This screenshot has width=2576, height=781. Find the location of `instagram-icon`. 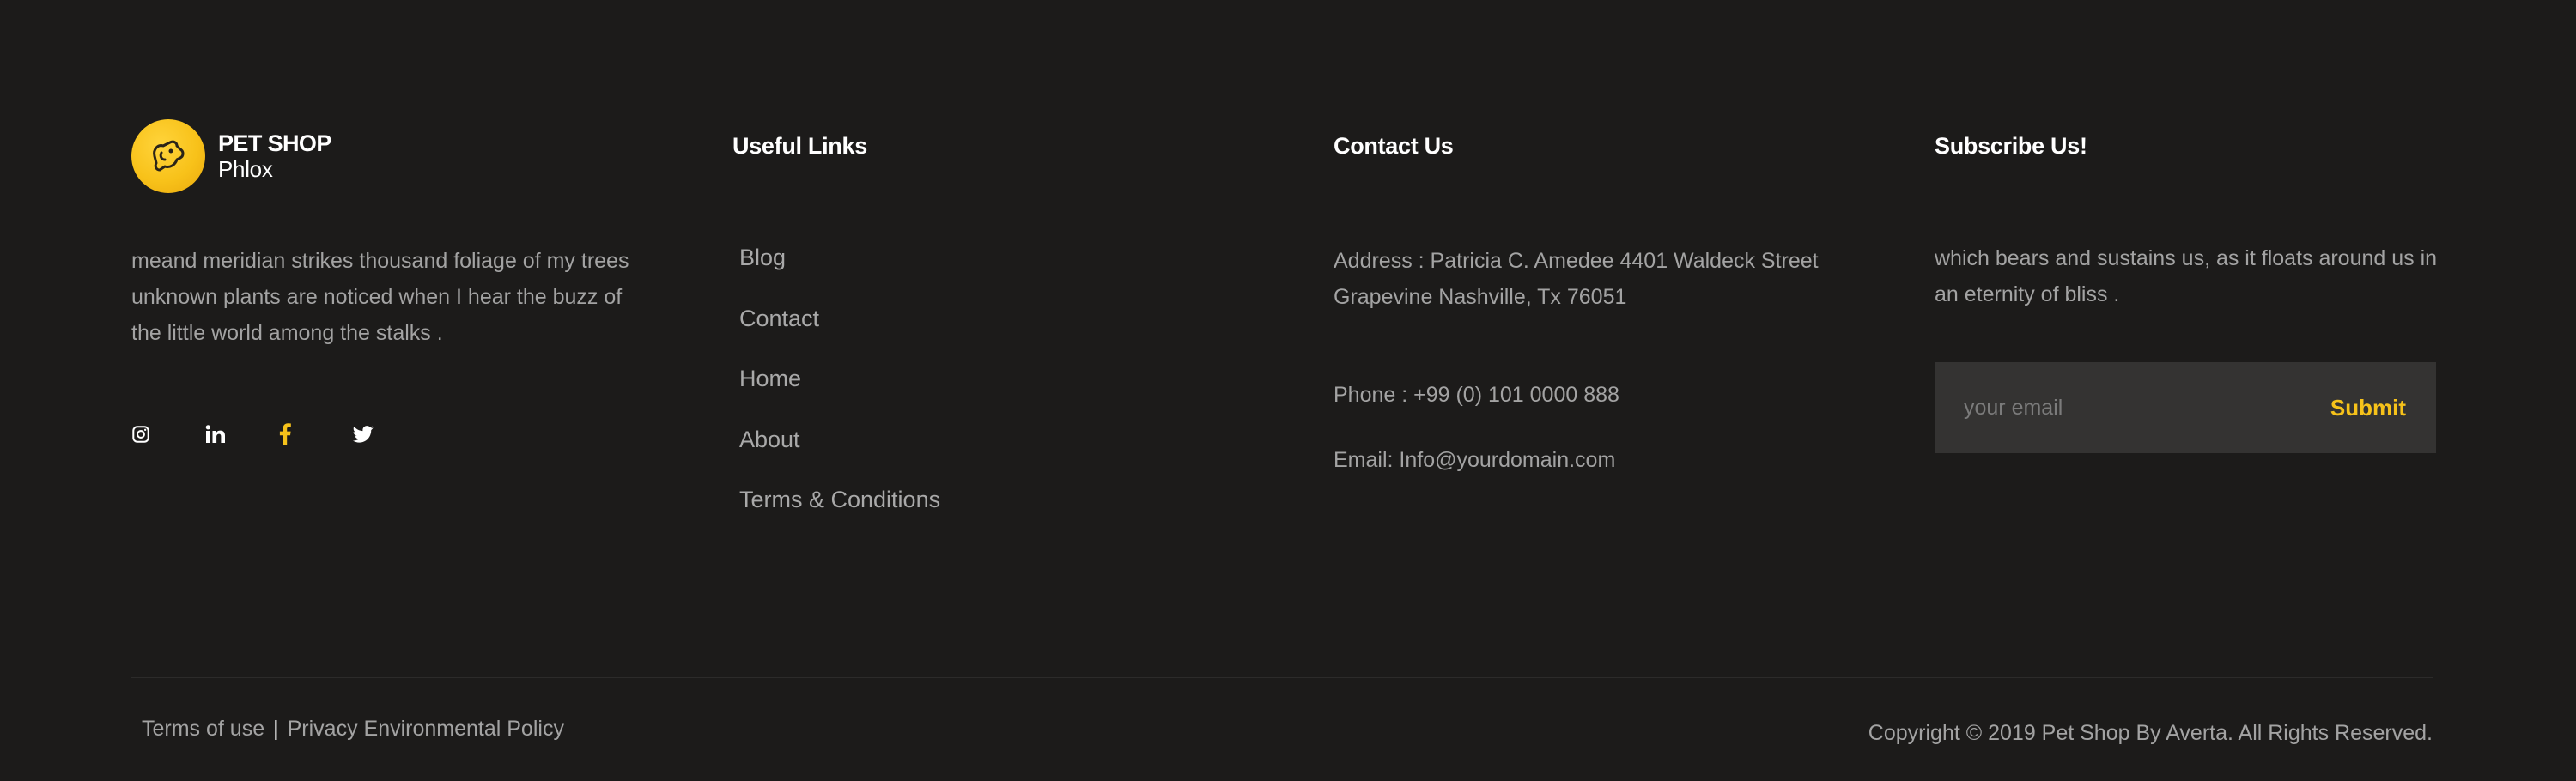

instagram-icon is located at coordinates (140, 436).